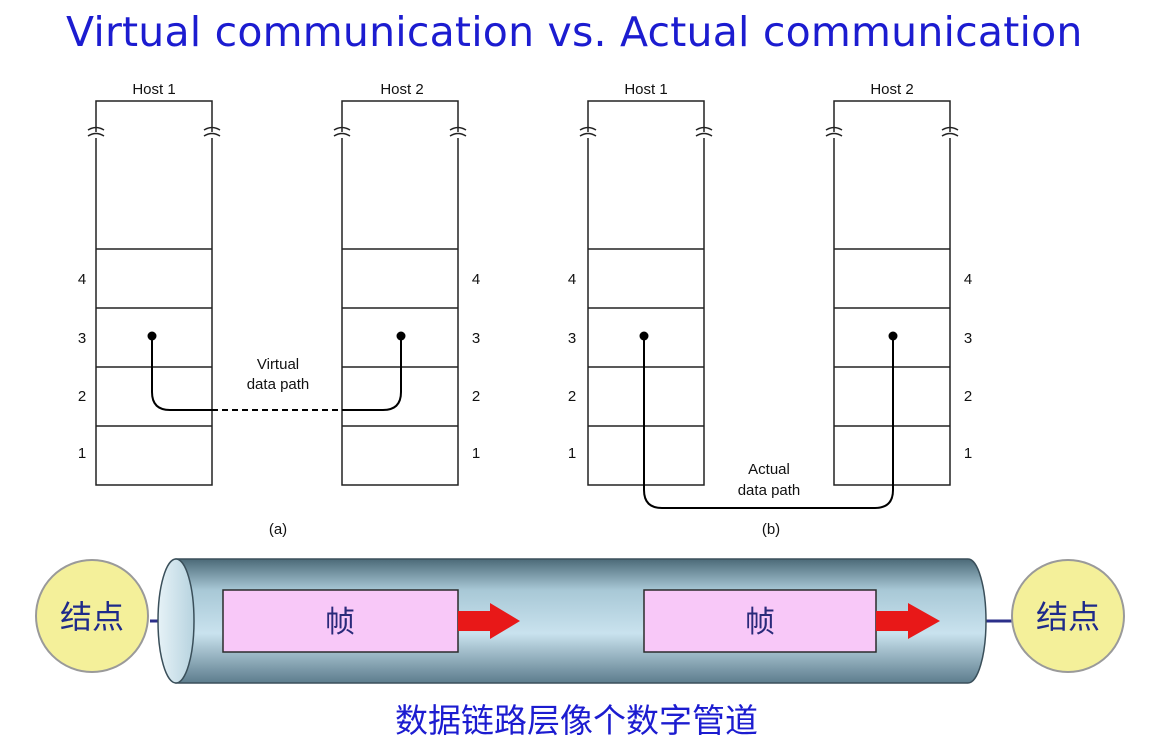  What do you see at coordinates (646, 293) in the screenshot?
I see `host1-stack-b` at bounding box center [646, 293].